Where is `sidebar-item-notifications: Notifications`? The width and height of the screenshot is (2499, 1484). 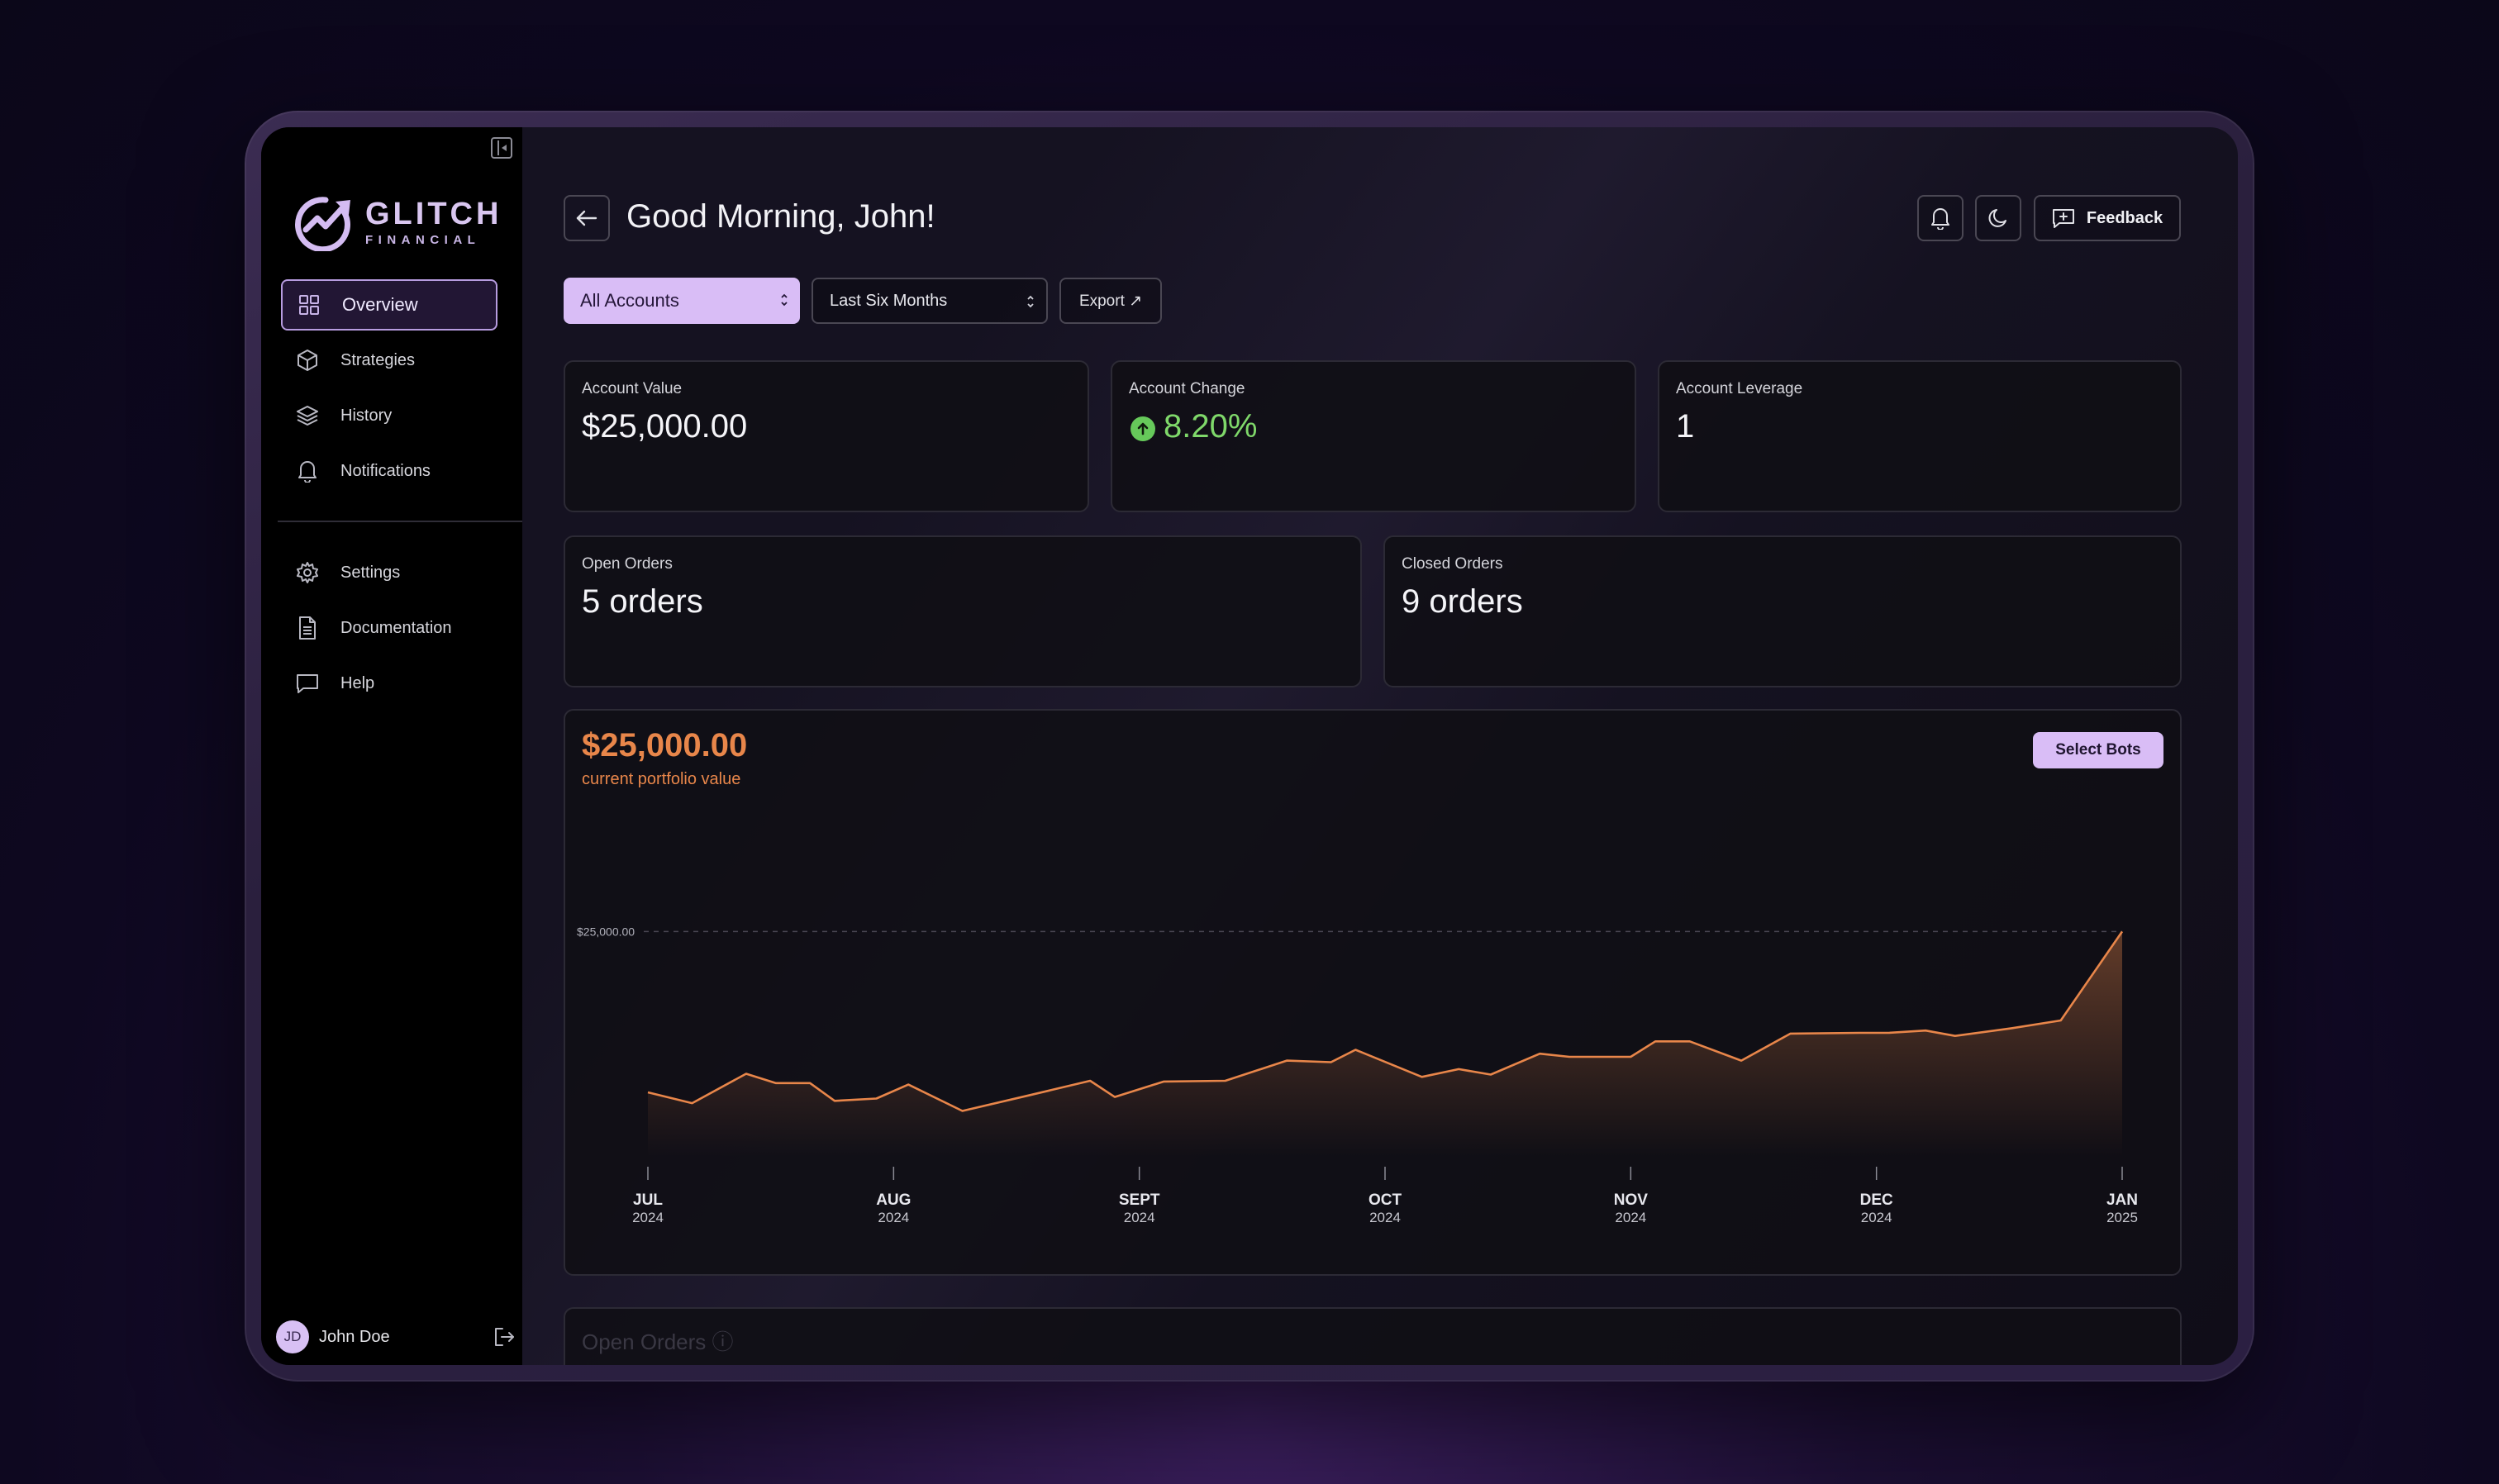 sidebar-item-notifications: Notifications is located at coordinates (389, 471).